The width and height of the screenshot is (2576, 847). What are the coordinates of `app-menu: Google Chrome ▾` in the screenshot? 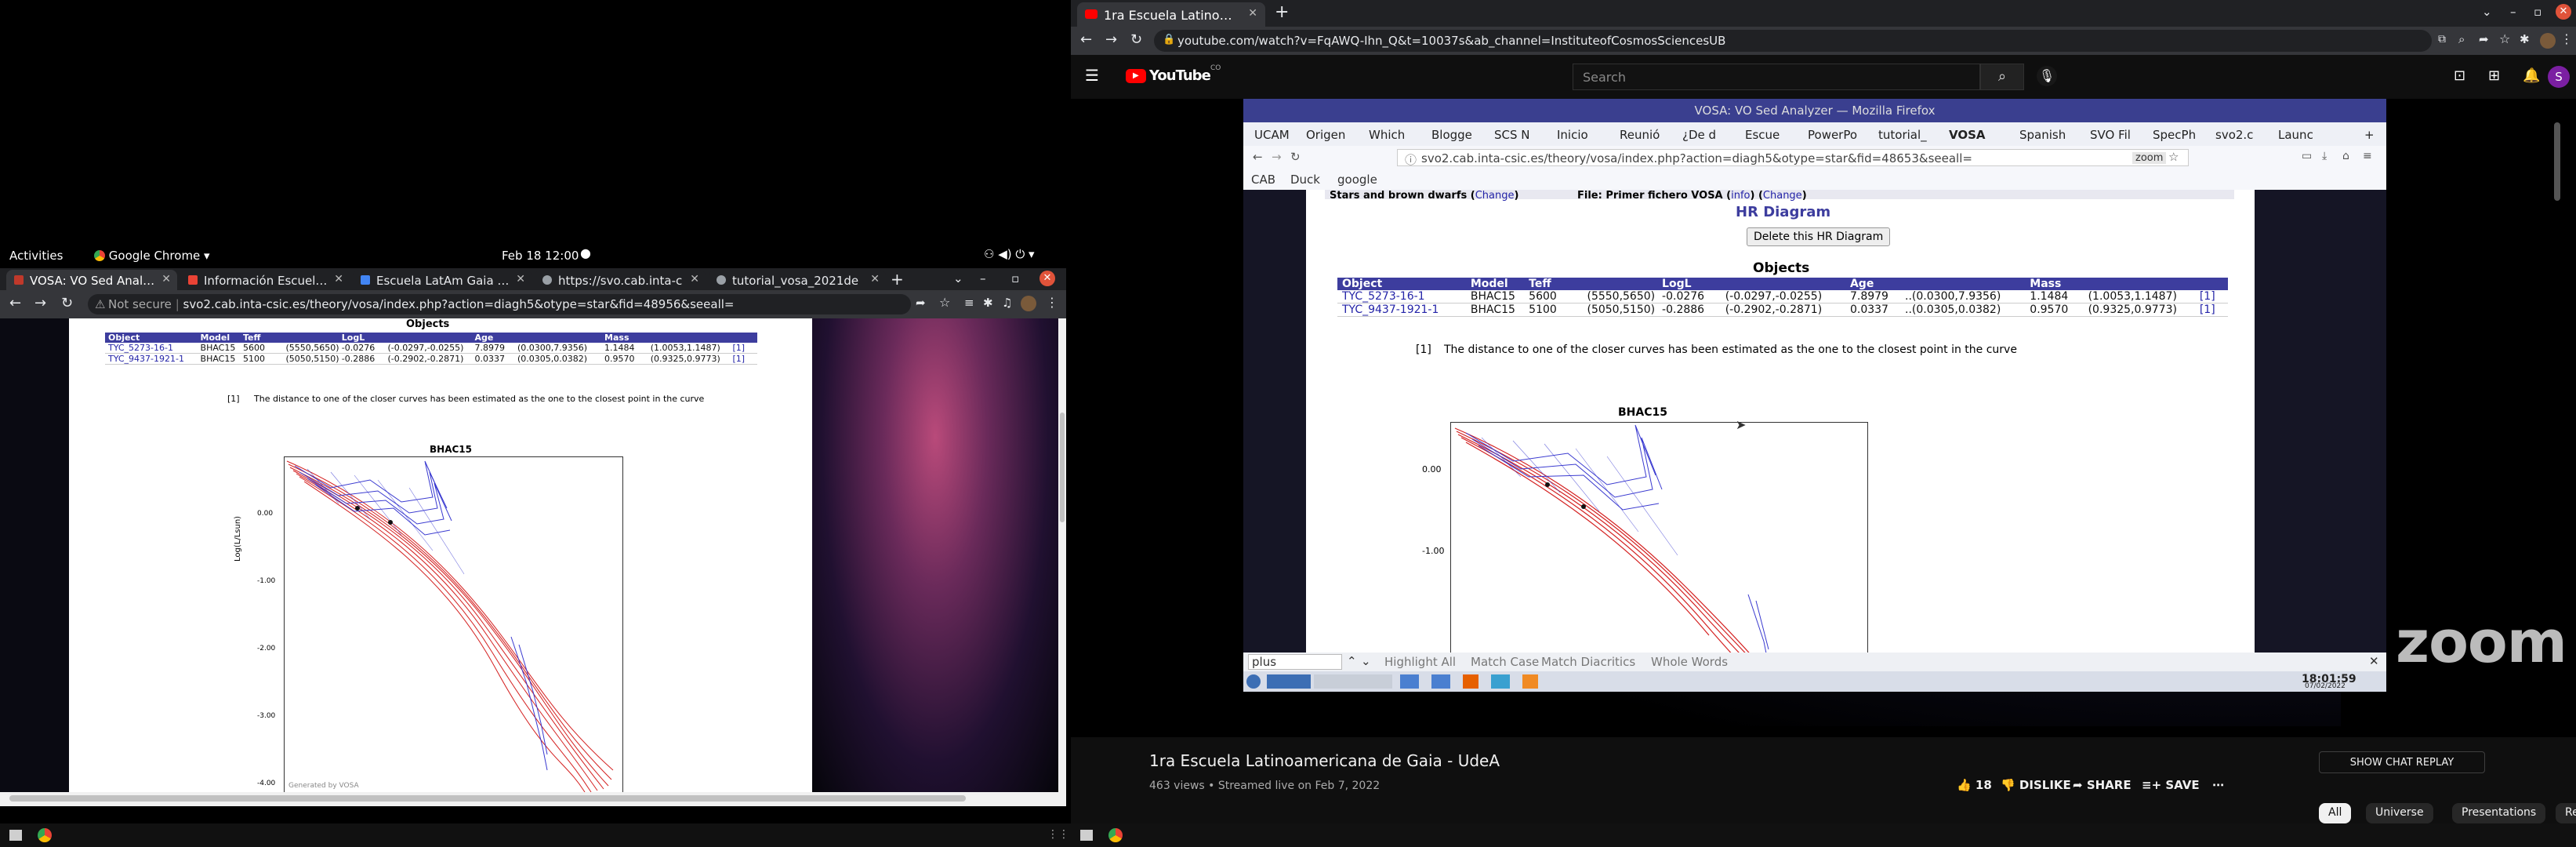 It's located at (152, 256).